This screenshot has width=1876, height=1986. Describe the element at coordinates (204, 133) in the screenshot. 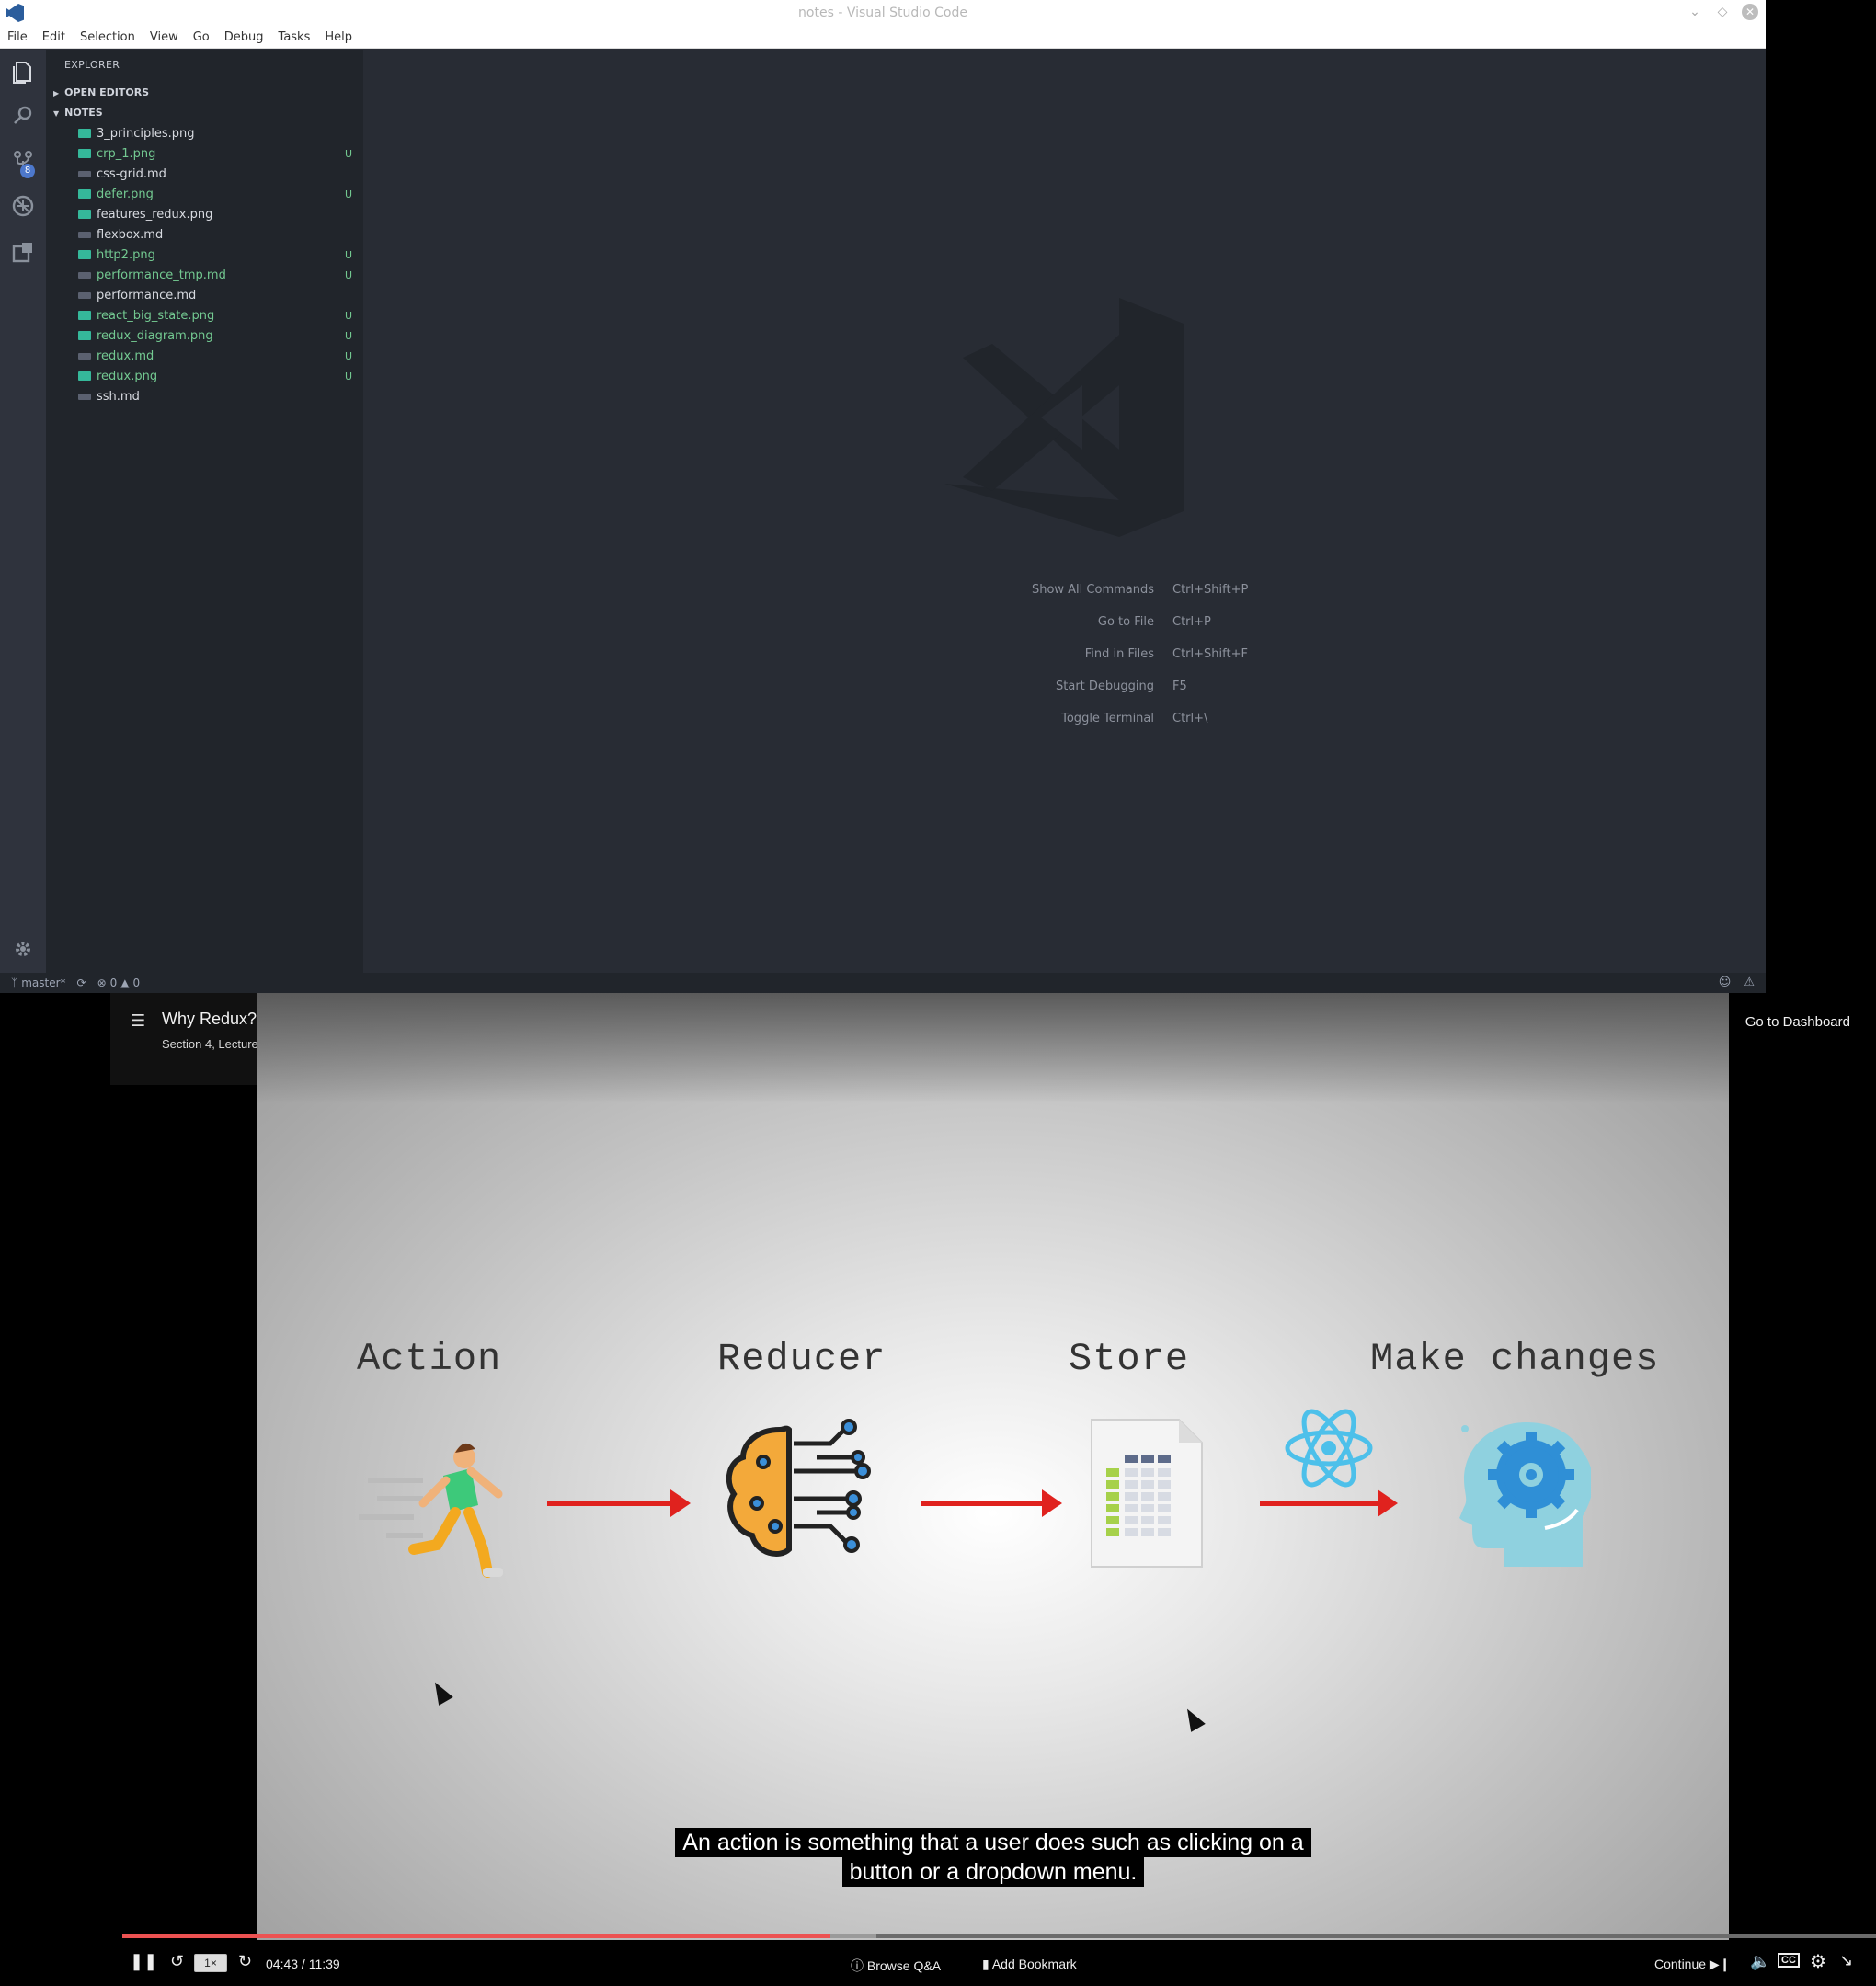

I see `file-tree-item: 3_principles.png` at that location.